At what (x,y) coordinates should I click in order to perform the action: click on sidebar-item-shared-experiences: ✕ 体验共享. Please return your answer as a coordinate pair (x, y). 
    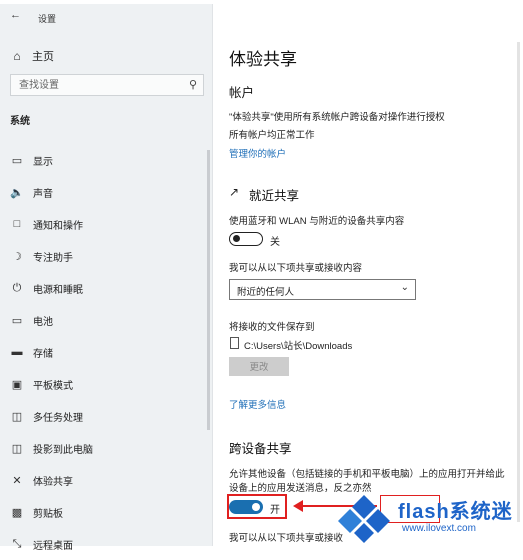
    Looking at the image, I should click on (106, 480).